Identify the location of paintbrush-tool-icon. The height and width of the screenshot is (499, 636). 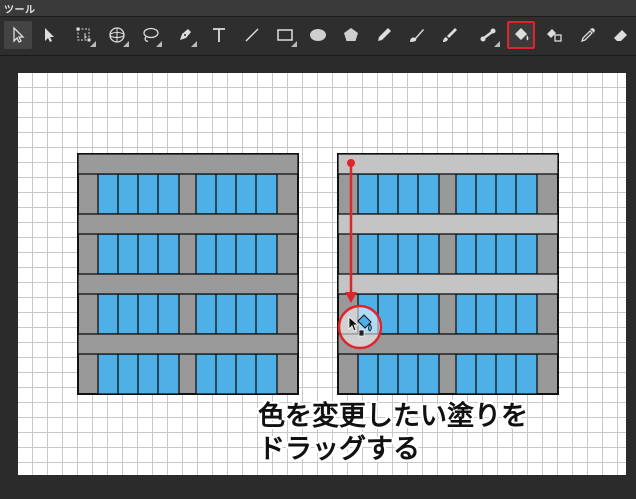
(450, 35).